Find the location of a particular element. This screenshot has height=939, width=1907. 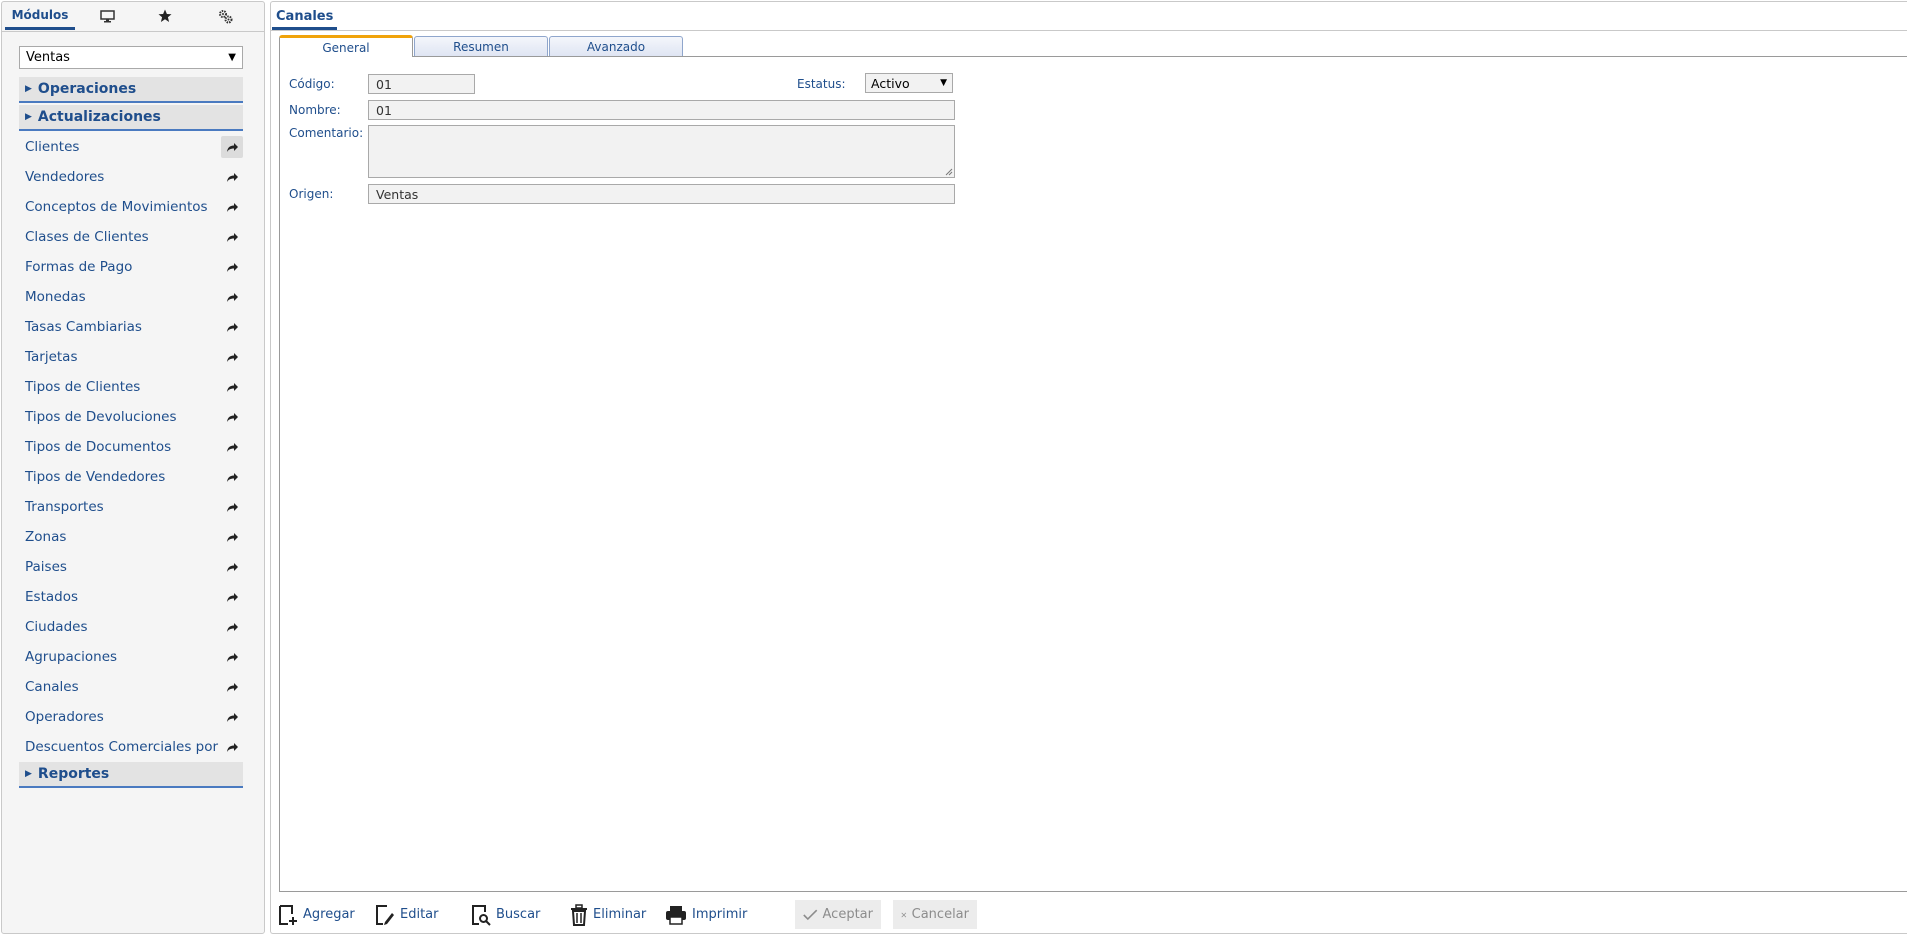

left-panel-tabs: Módulos is located at coordinates (133, 17).